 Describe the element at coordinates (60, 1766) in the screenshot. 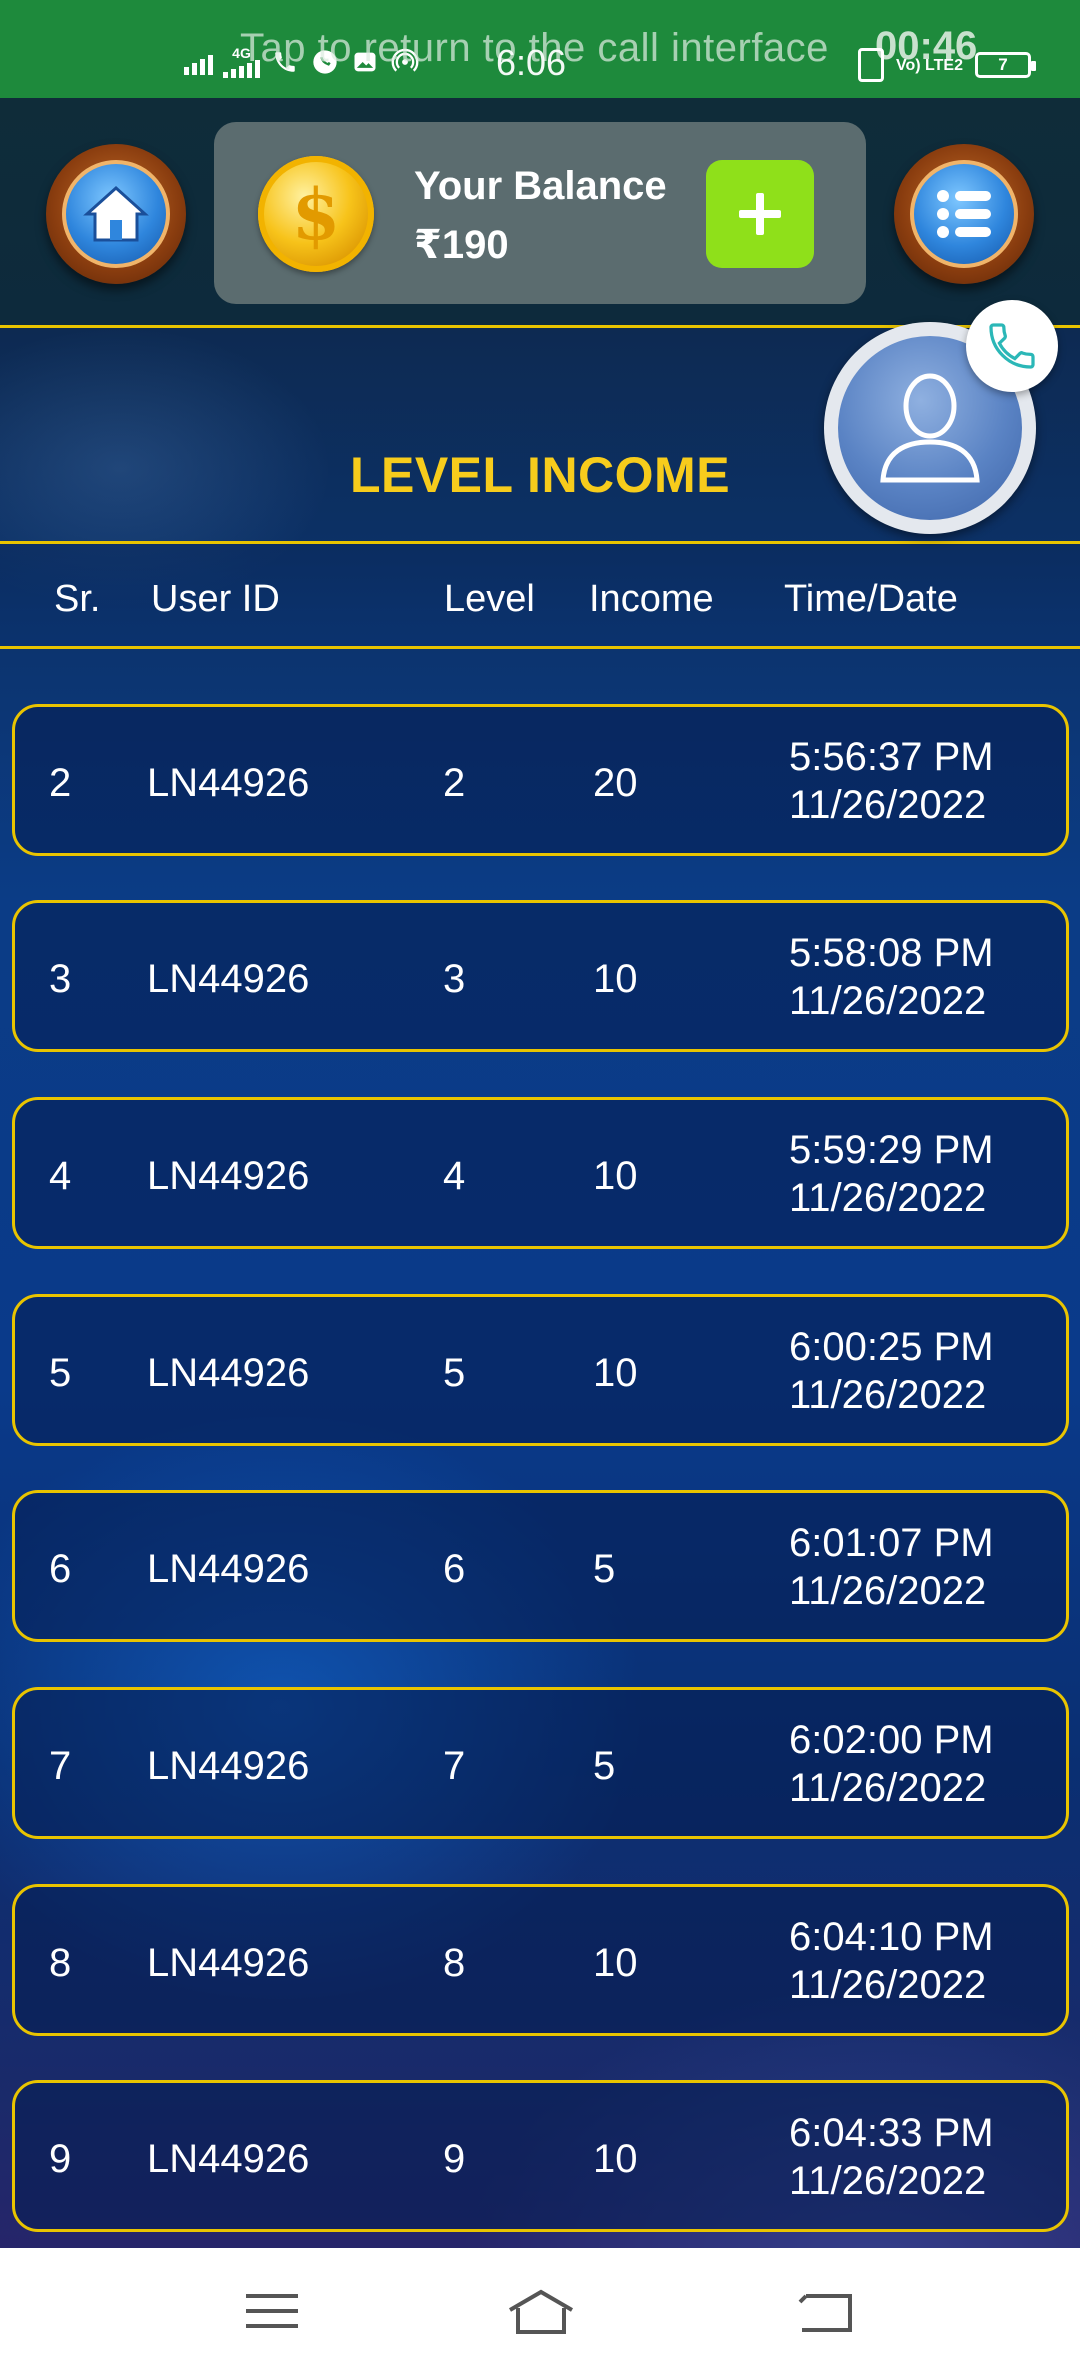

I see `cell-sr: 7` at that location.